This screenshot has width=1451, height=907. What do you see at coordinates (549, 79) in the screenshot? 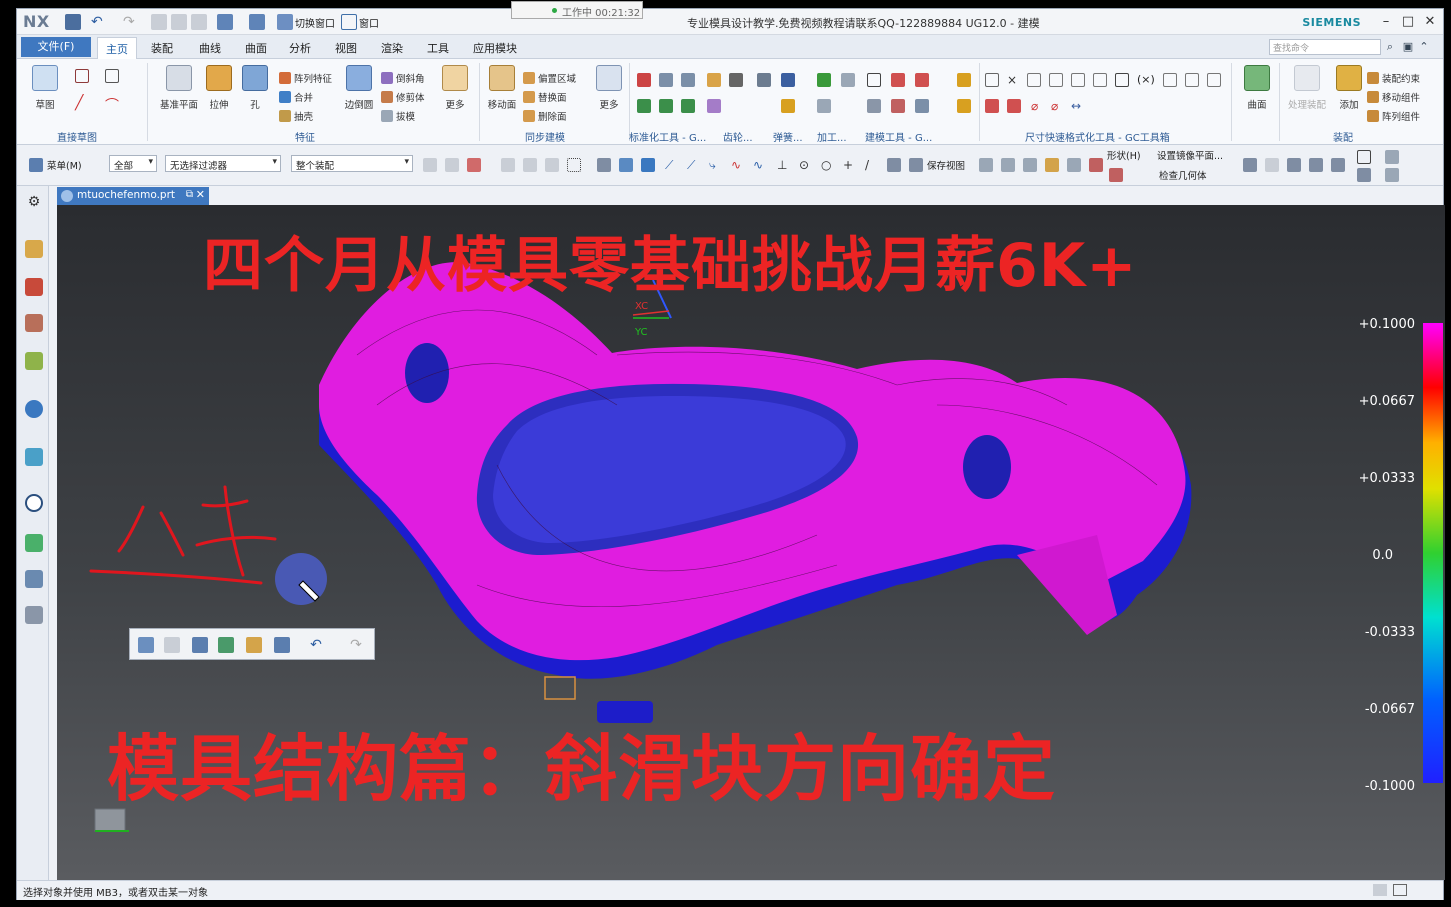
I see `offset-region-button: 偏置区域` at bounding box center [549, 79].